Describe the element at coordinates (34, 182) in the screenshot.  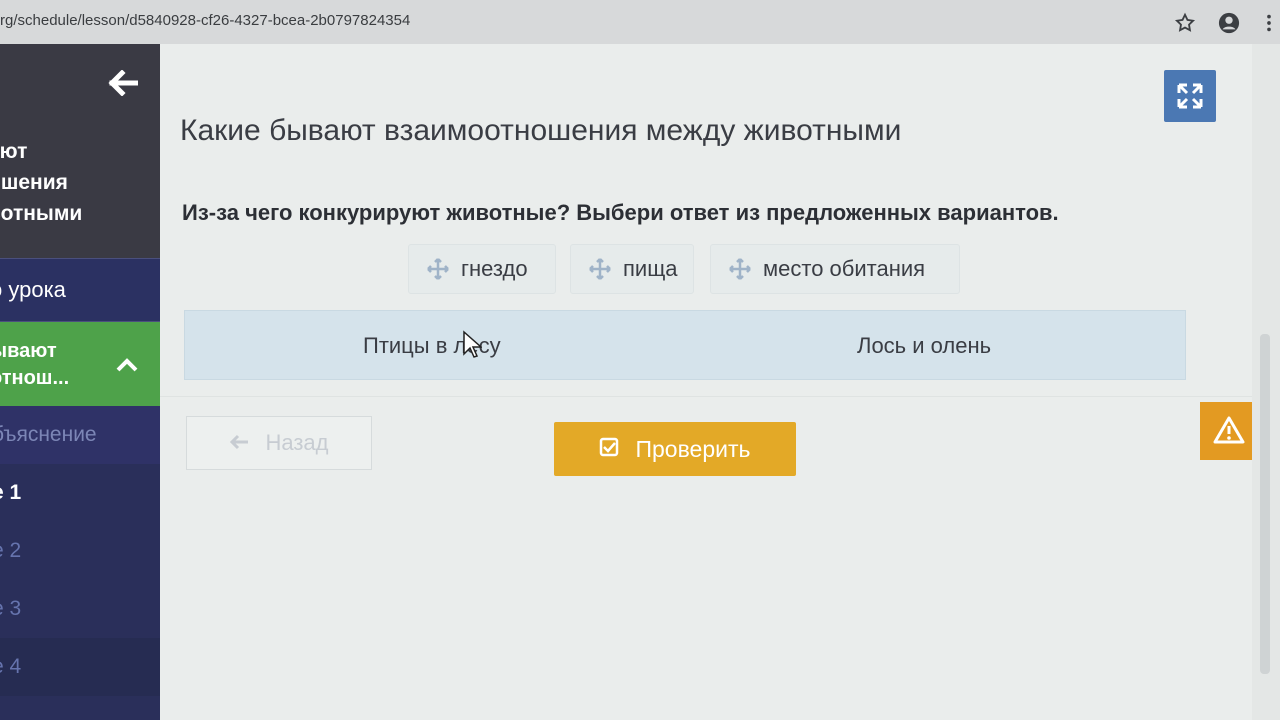
I see `lesson-title-line: ошения` at that location.